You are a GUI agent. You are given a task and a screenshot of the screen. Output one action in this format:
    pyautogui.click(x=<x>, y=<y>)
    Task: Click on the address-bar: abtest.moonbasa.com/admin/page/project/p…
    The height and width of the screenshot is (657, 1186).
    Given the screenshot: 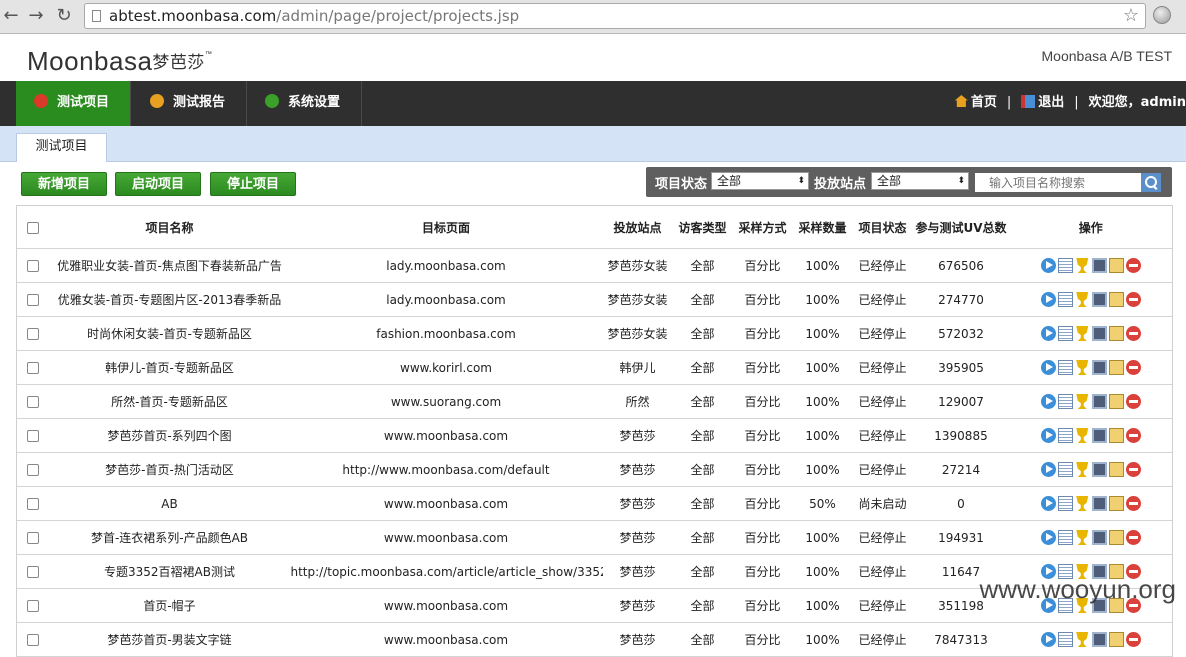 What is the action you would take?
    pyautogui.click(x=615, y=16)
    